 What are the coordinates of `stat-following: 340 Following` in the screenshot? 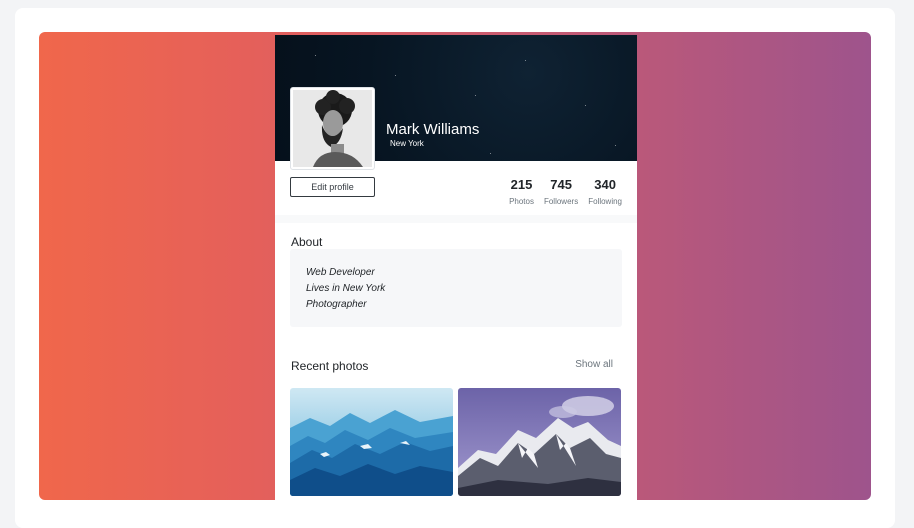 It's located at (605, 191).